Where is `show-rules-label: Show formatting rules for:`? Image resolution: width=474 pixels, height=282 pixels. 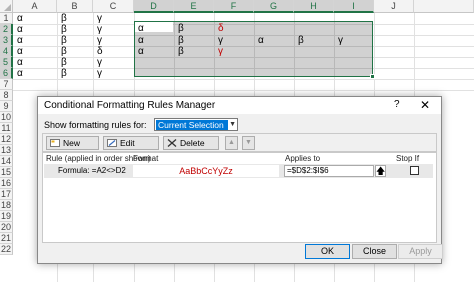 show-rules-label: Show formatting rules for: is located at coordinates (95, 125).